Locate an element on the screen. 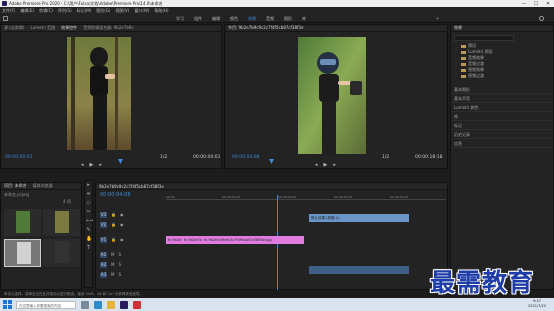 Image resolution: width=554 pixels, height=311 pixels. menu-edit: 编辑(E) is located at coordinates (27, 11).